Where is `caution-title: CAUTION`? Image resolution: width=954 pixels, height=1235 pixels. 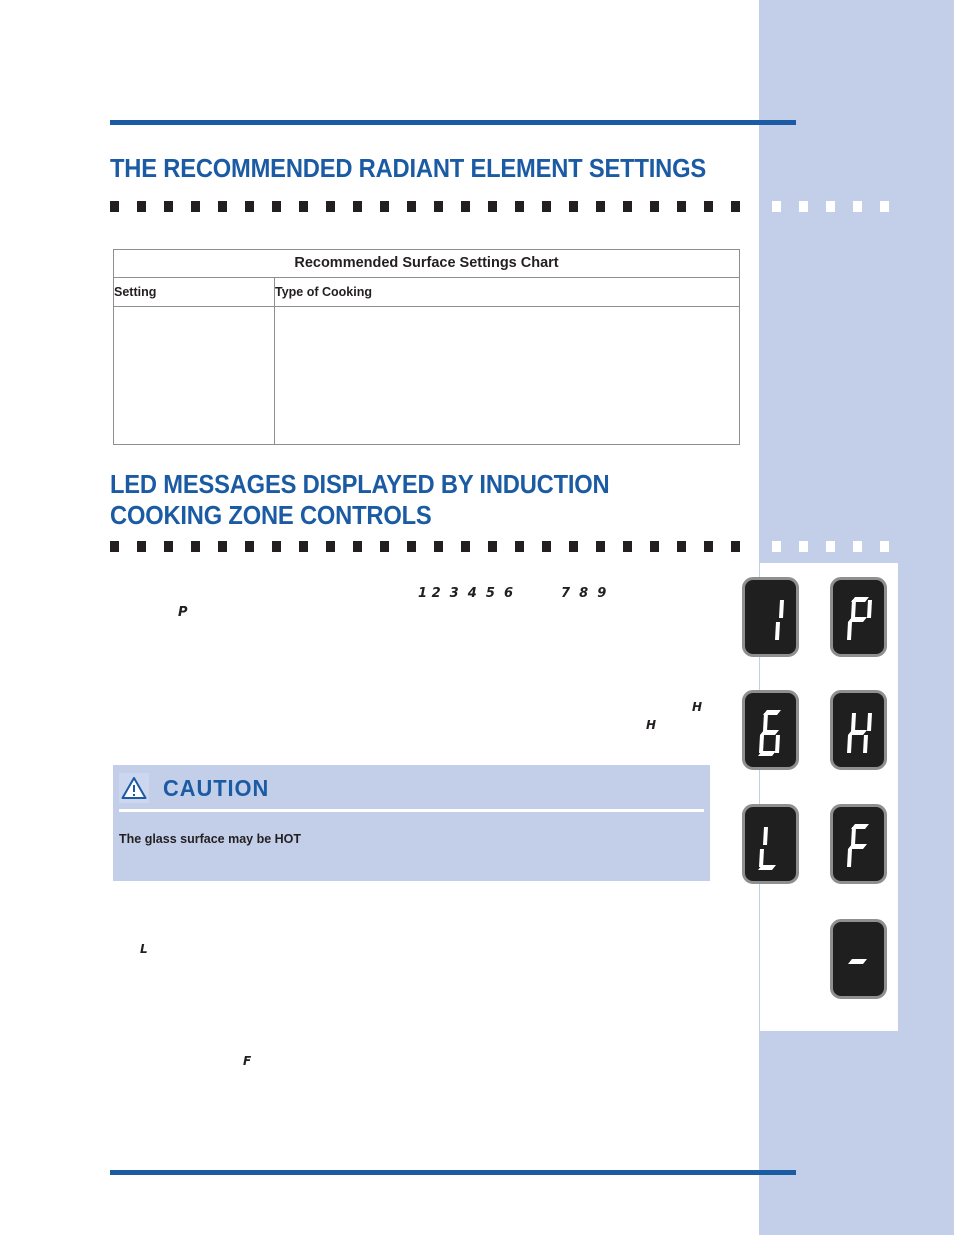 caution-title: CAUTION is located at coordinates (216, 787).